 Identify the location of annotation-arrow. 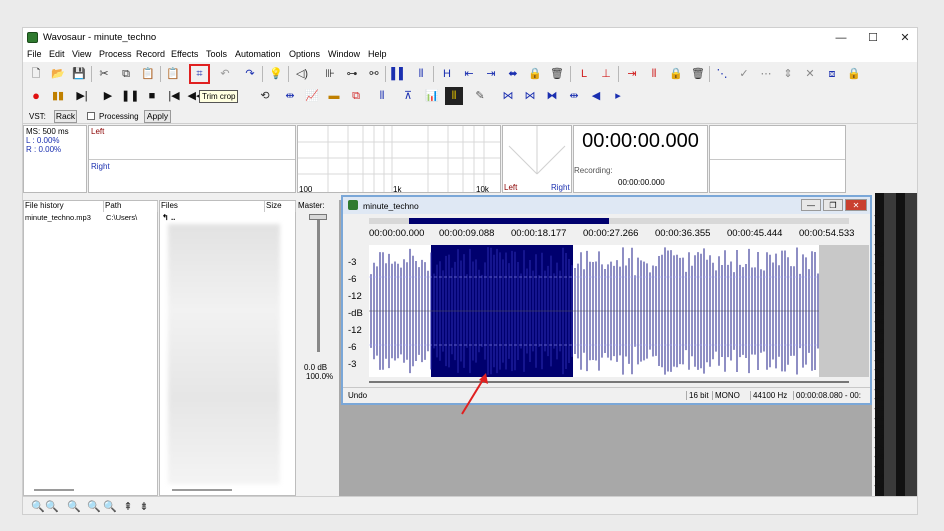
(474, 394).